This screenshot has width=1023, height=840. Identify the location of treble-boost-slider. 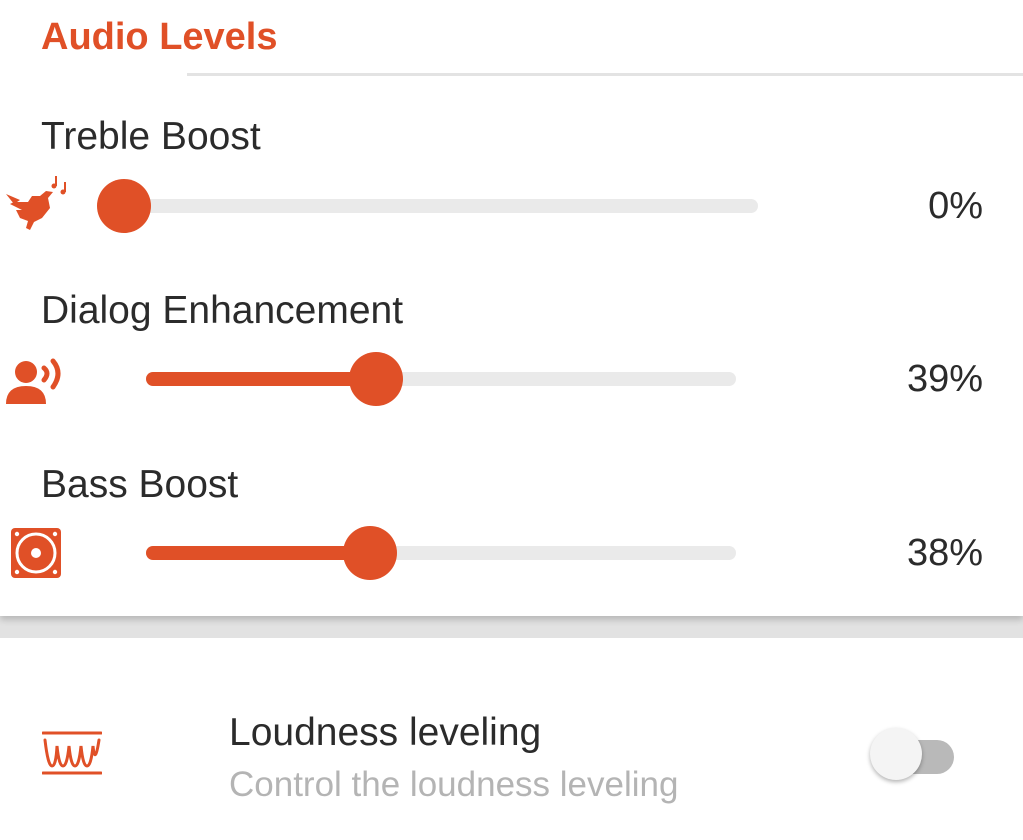
(427, 206).